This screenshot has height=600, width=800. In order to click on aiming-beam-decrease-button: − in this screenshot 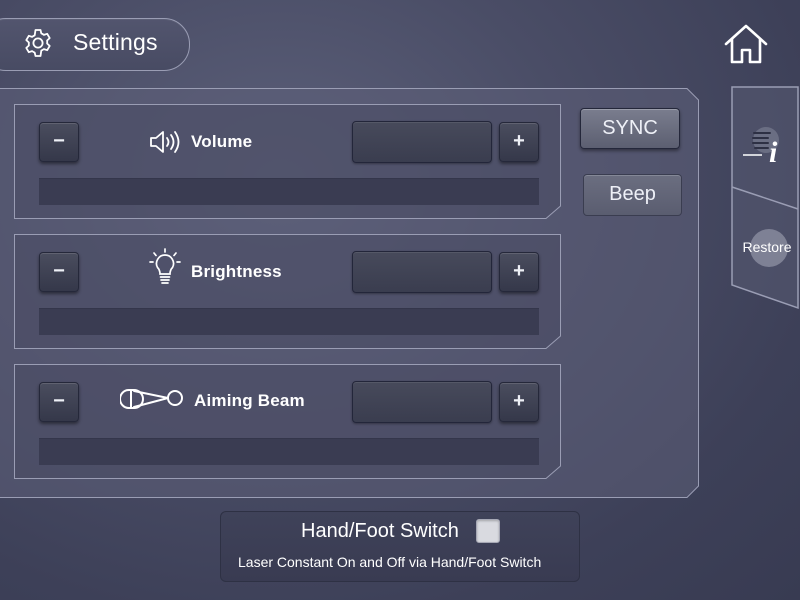, I will do `click(59, 402)`.